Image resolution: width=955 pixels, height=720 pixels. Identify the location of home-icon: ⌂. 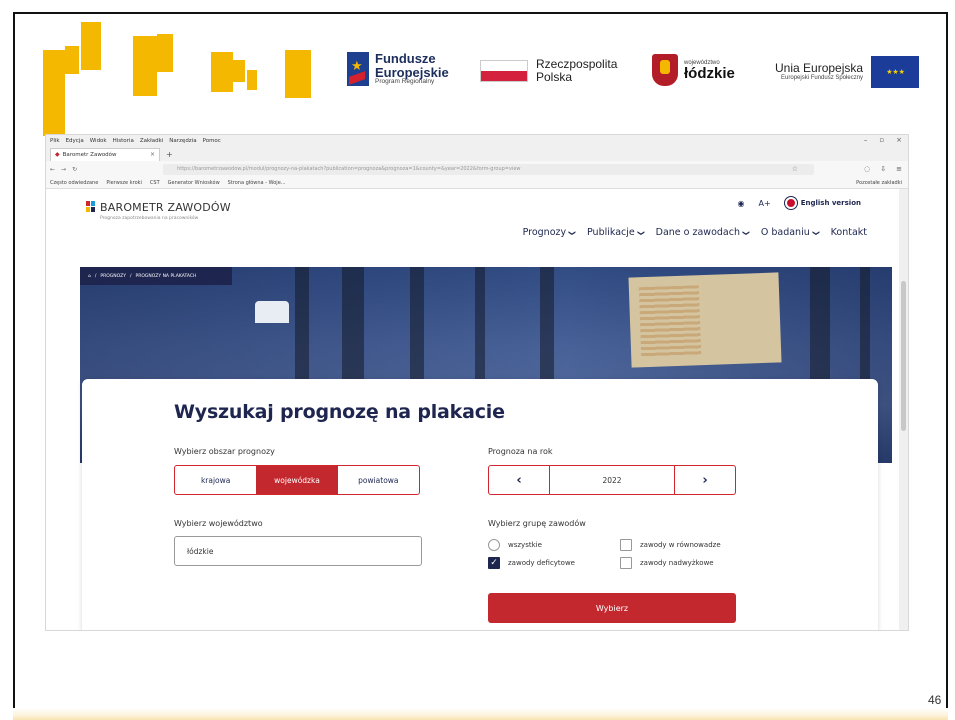
(89, 276).